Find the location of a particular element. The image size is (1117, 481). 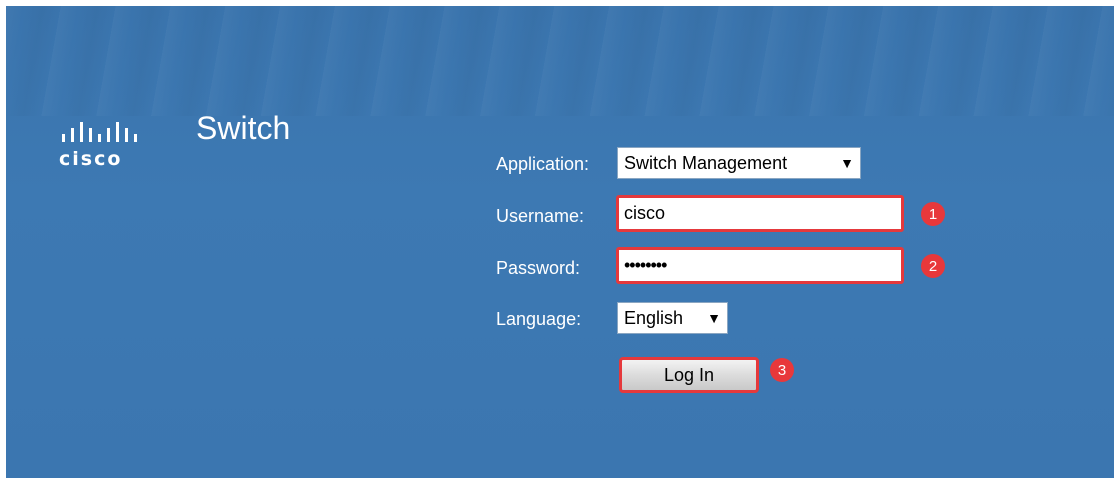

application-label: Application: is located at coordinates (543, 164).